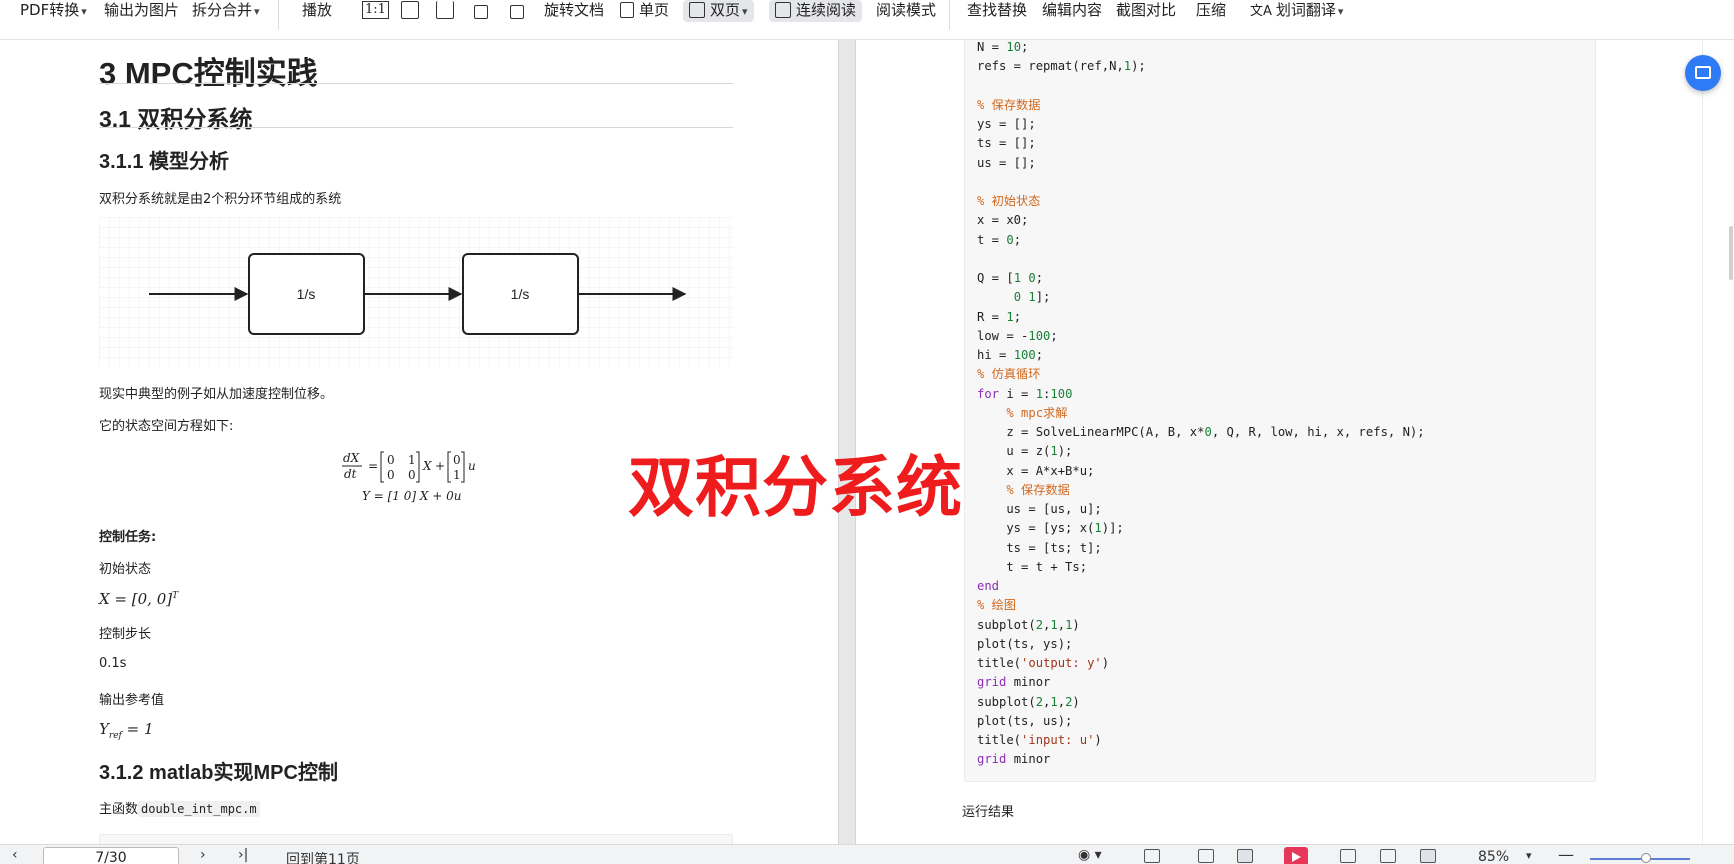  What do you see at coordinates (1006, 624) in the screenshot?
I see `code-token: subplot(` at bounding box center [1006, 624].